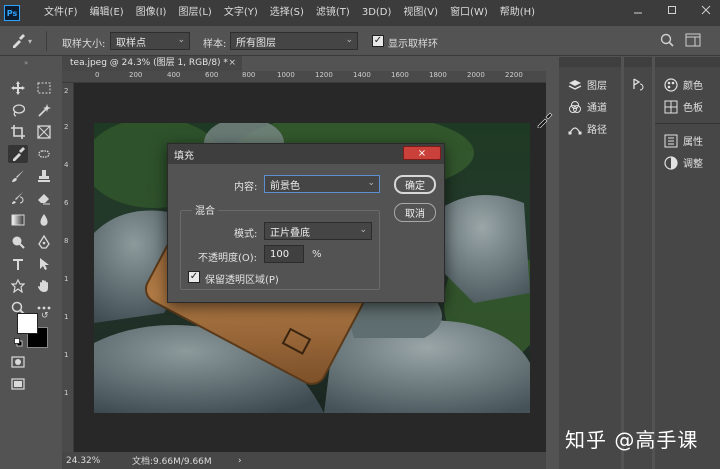 This screenshot has width=720, height=469. What do you see at coordinates (83, 461) in the screenshot?
I see `zoom-level: 24.32%` at bounding box center [83, 461].